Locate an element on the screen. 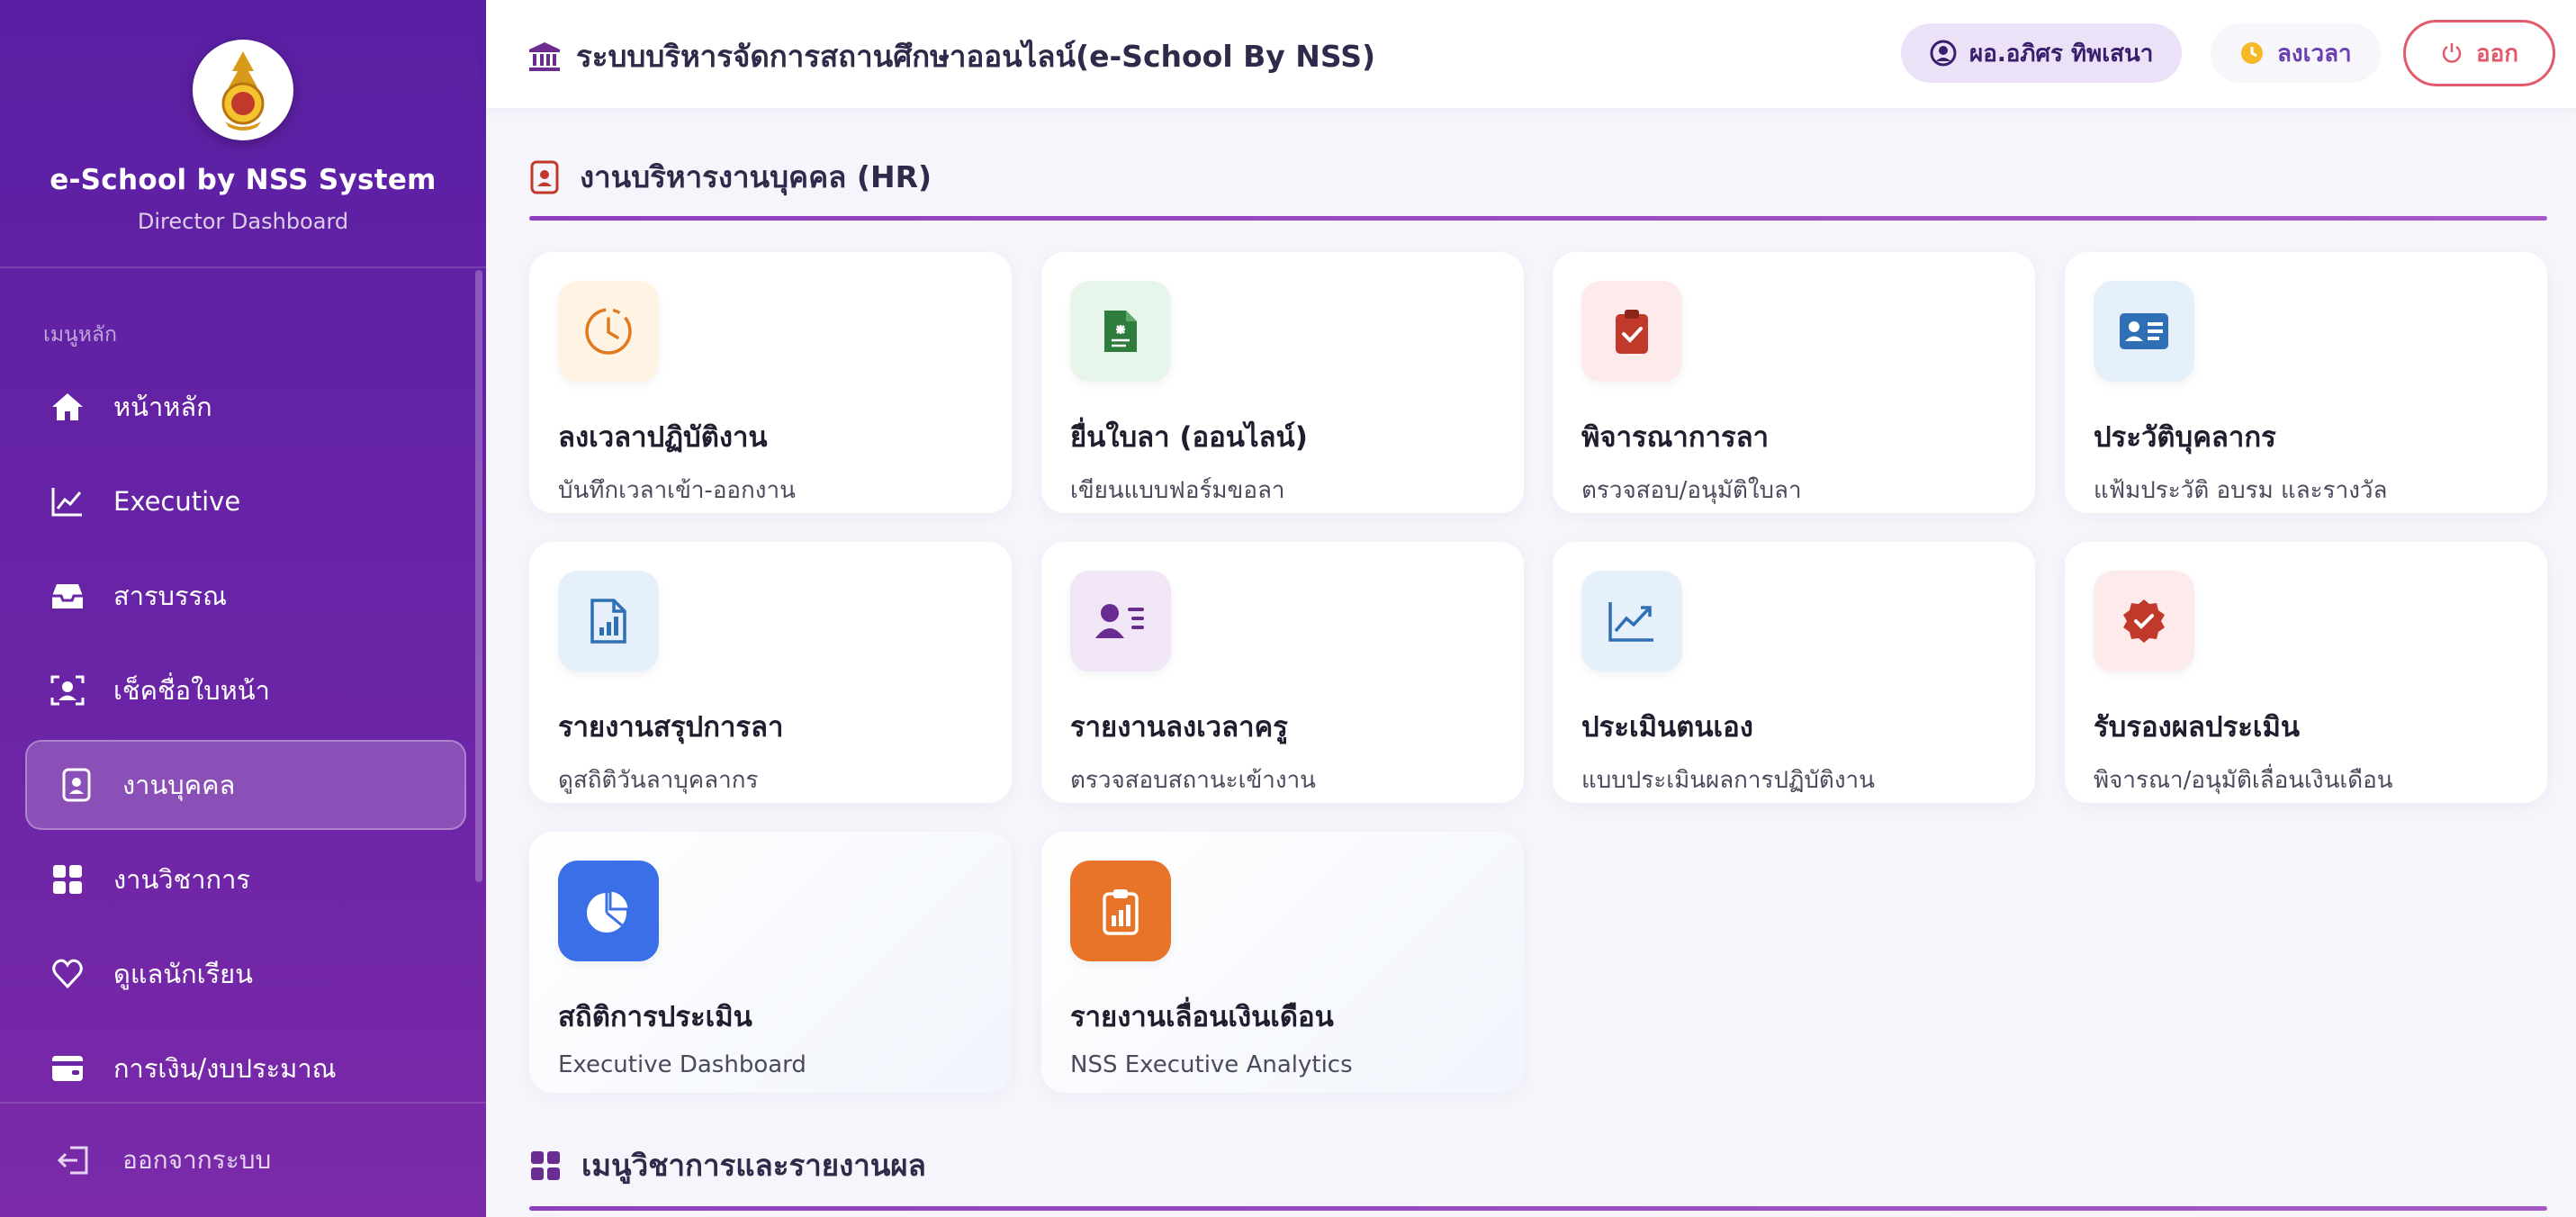 This screenshot has width=2576, height=1217. card-title: รายงานเลื่อนเงินเดือน is located at coordinates (1202, 1017).